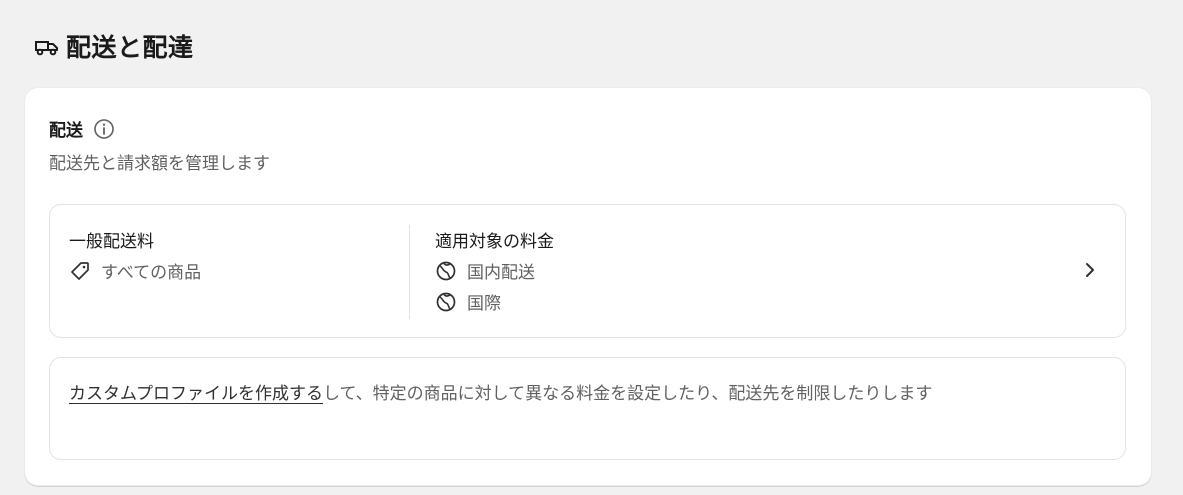 Image resolution: width=1183 pixels, height=495 pixels. I want to click on zone-row: 国際, so click(494, 301).